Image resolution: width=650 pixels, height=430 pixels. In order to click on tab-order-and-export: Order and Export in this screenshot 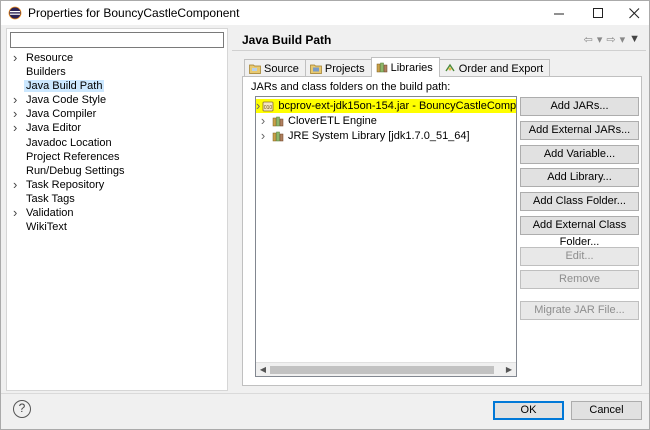, I will do `click(494, 68)`.